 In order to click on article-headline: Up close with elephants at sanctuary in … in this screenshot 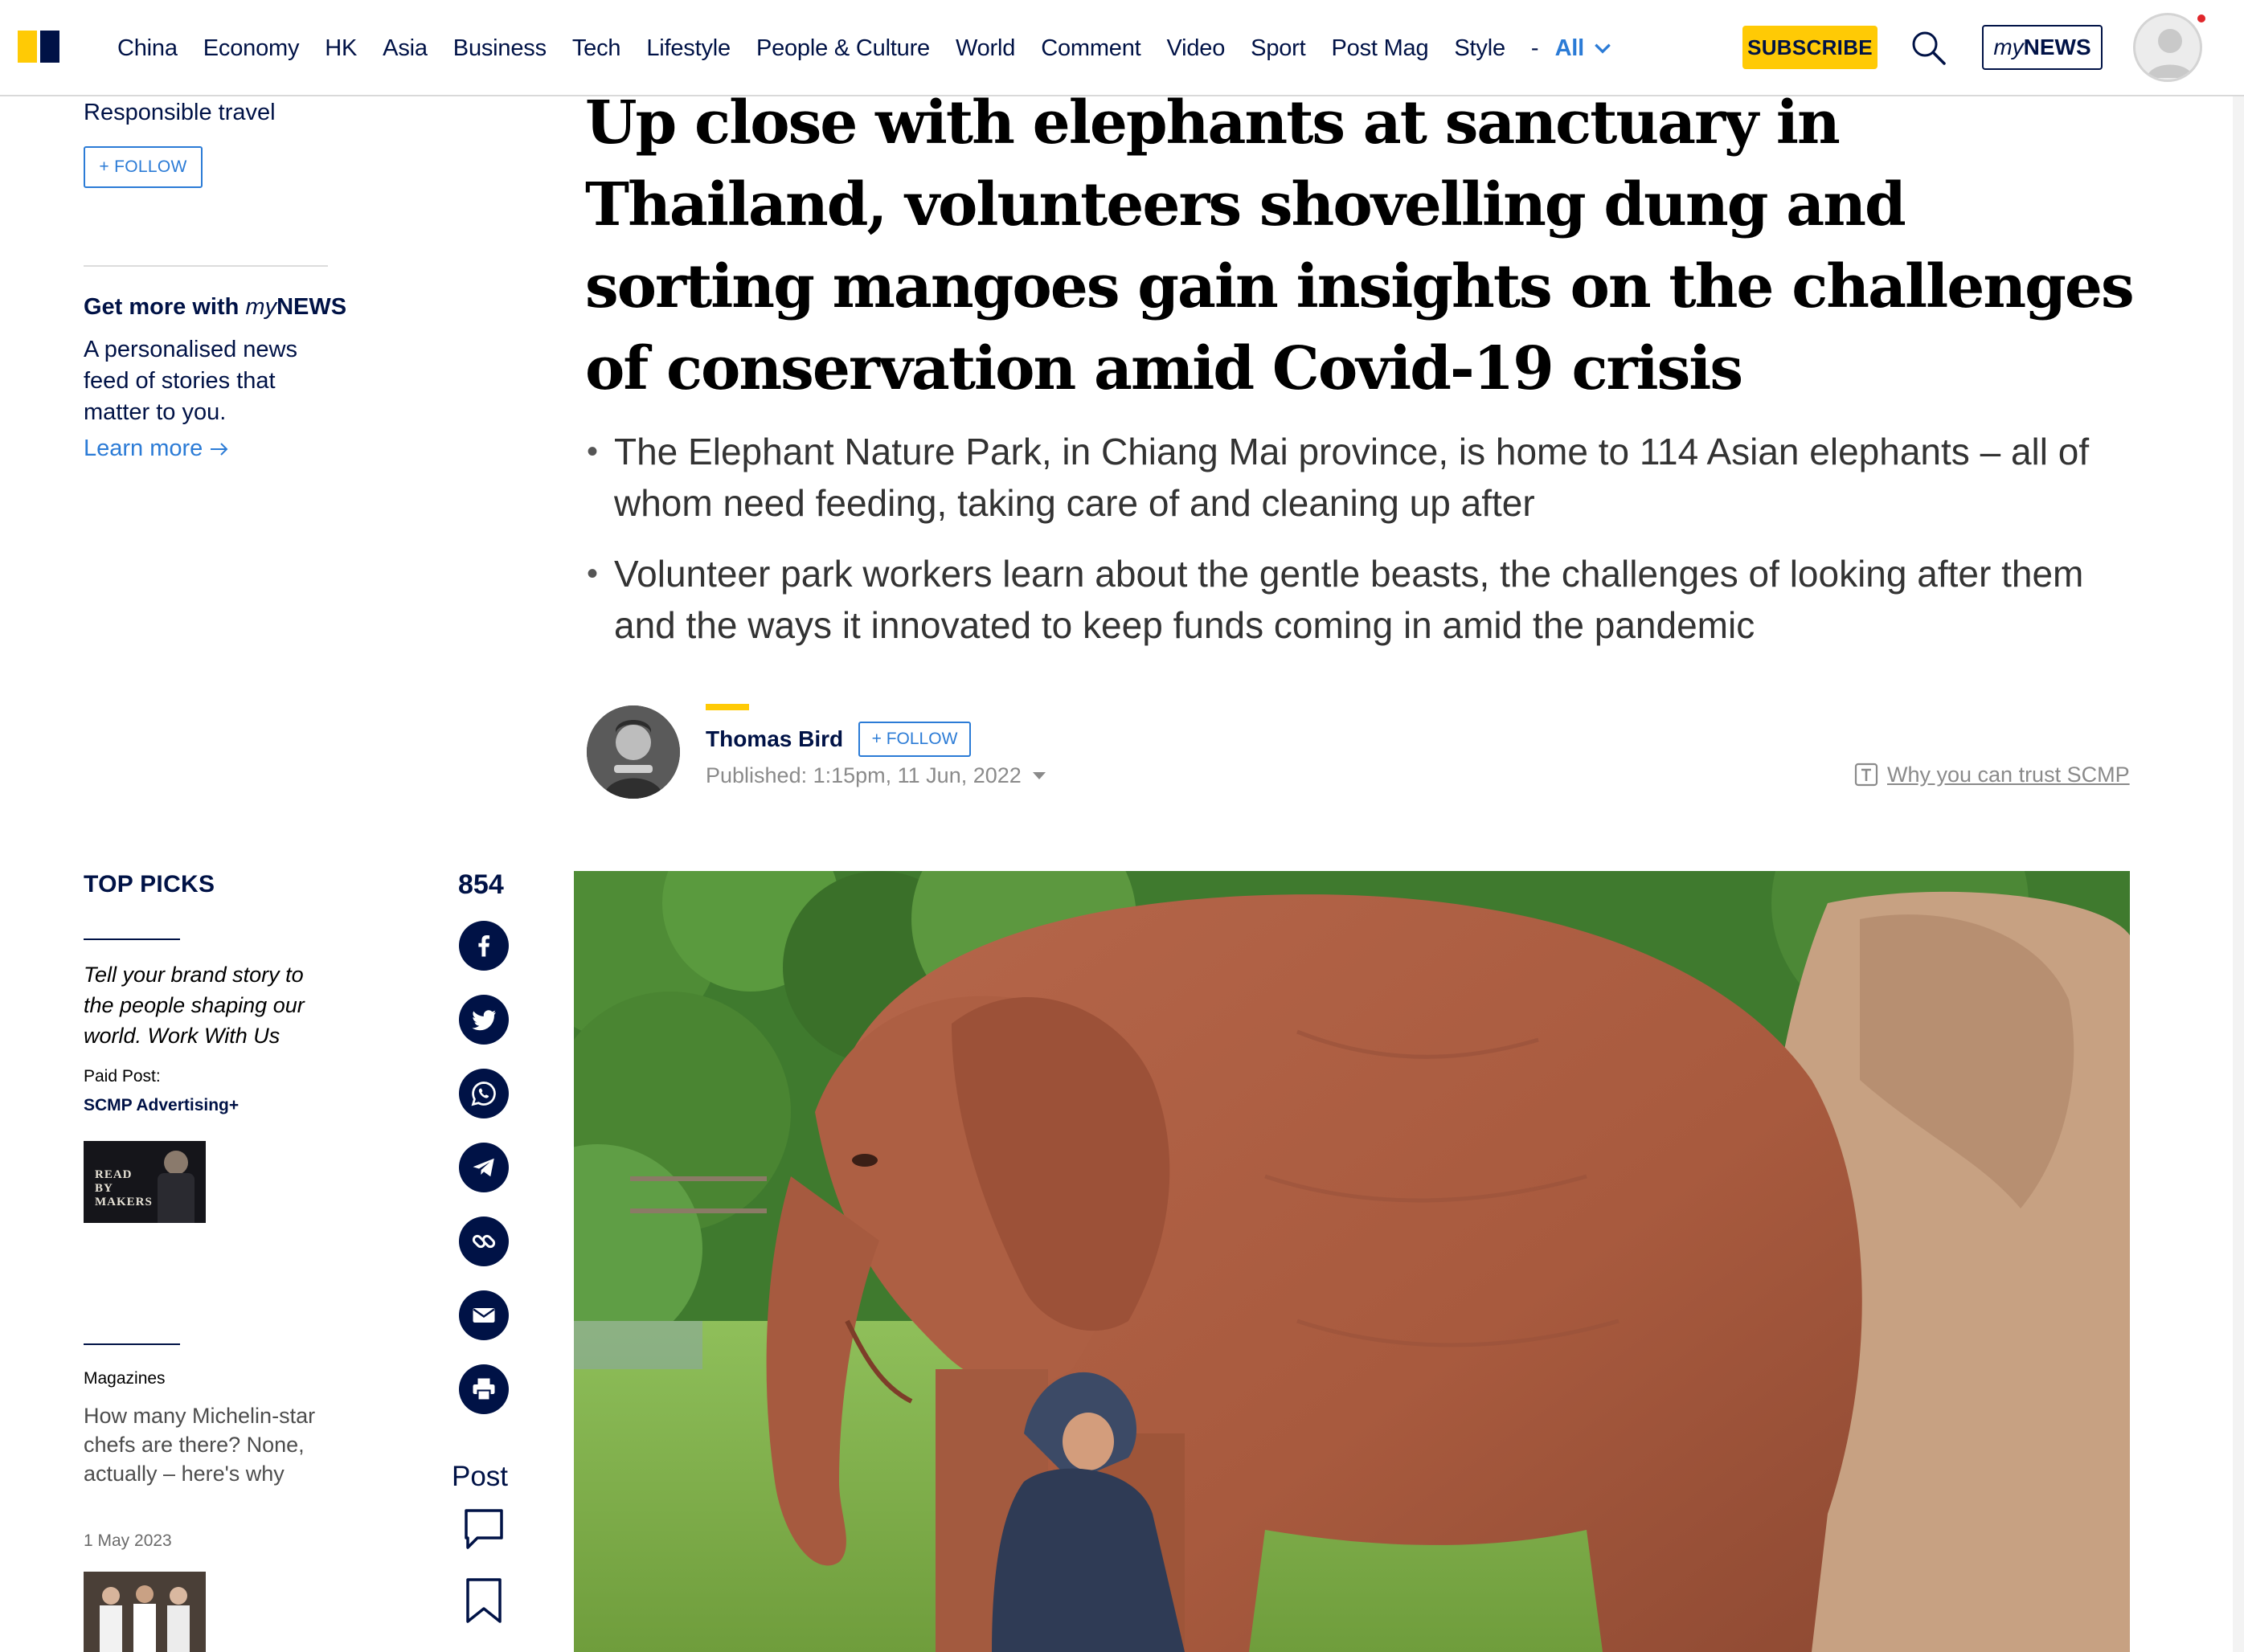, I will do `click(1360, 246)`.